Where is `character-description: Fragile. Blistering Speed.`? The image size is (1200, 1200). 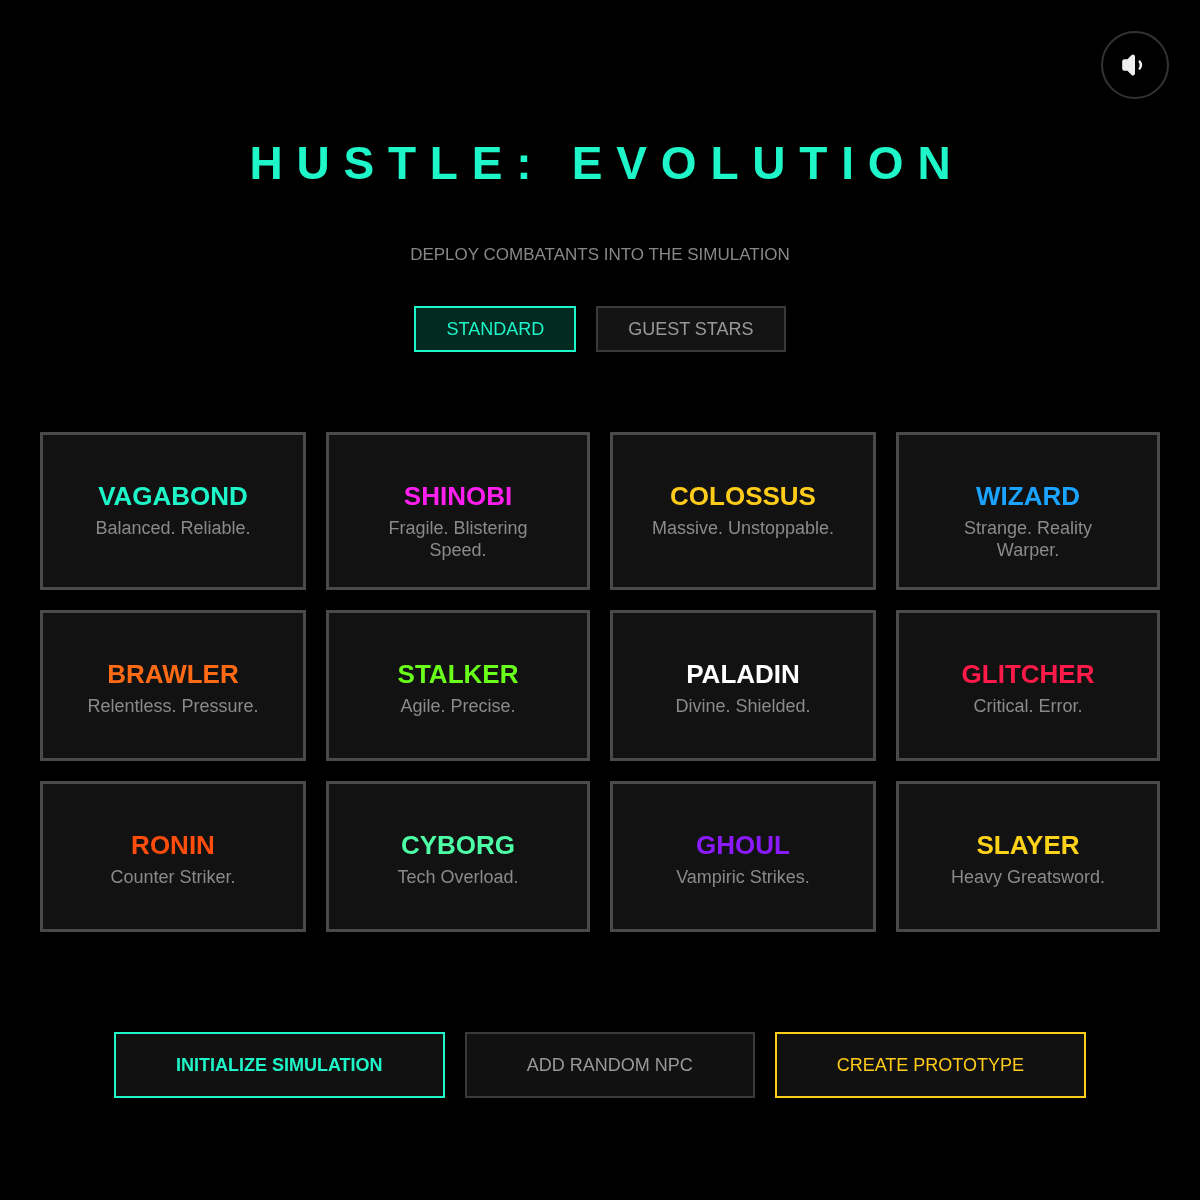 character-description: Fragile. Blistering Speed. is located at coordinates (458, 539).